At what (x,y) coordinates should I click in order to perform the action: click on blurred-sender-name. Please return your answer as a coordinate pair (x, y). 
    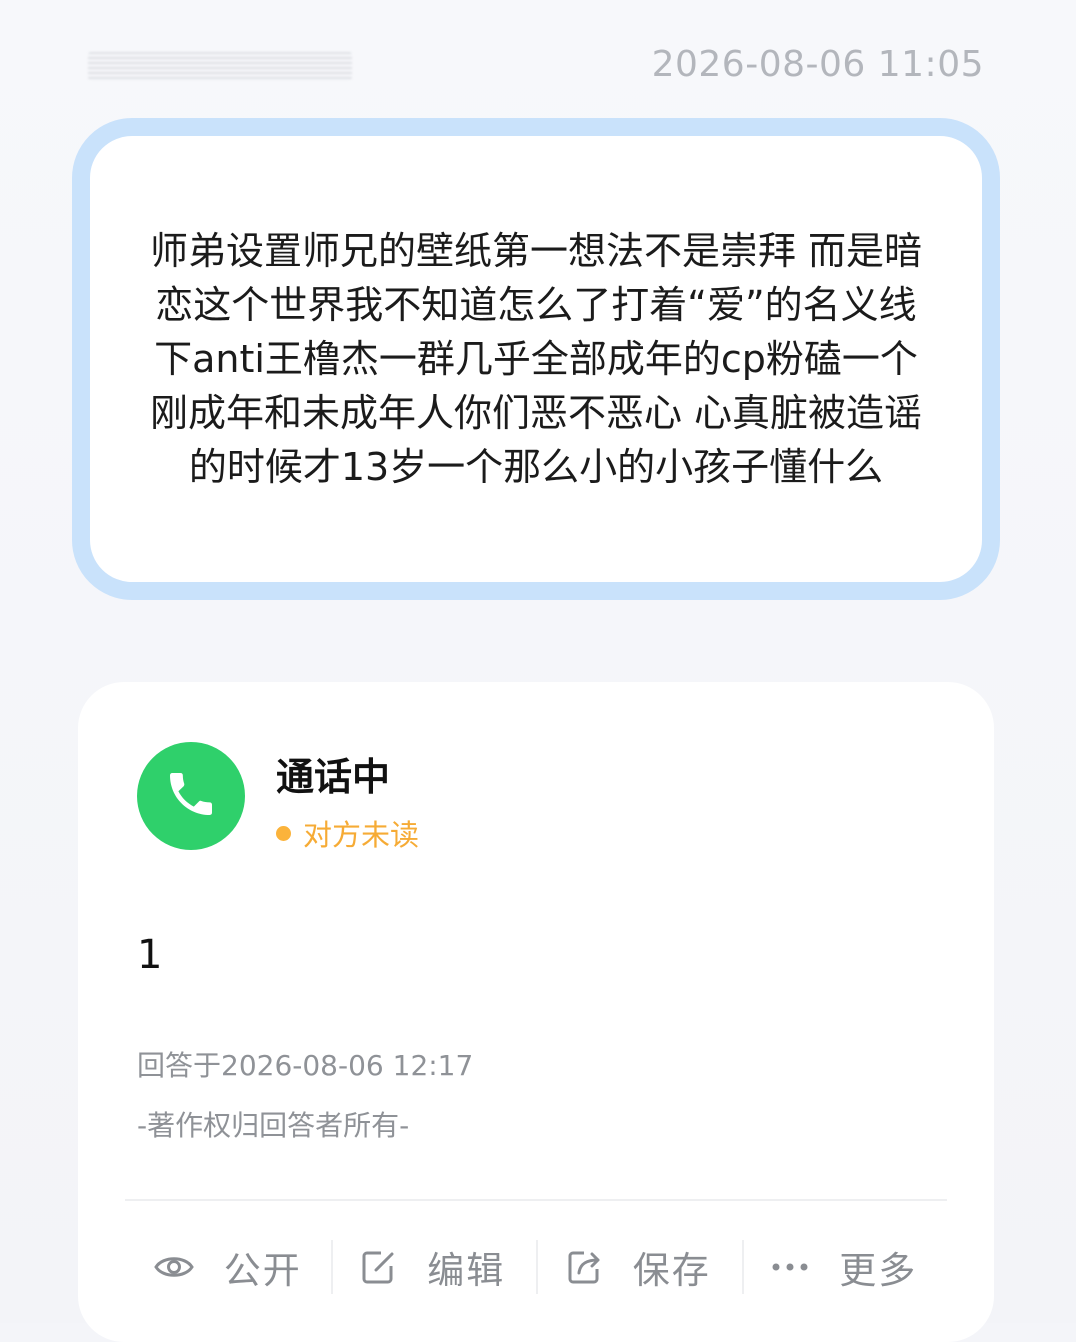
    Looking at the image, I should click on (220, 66).